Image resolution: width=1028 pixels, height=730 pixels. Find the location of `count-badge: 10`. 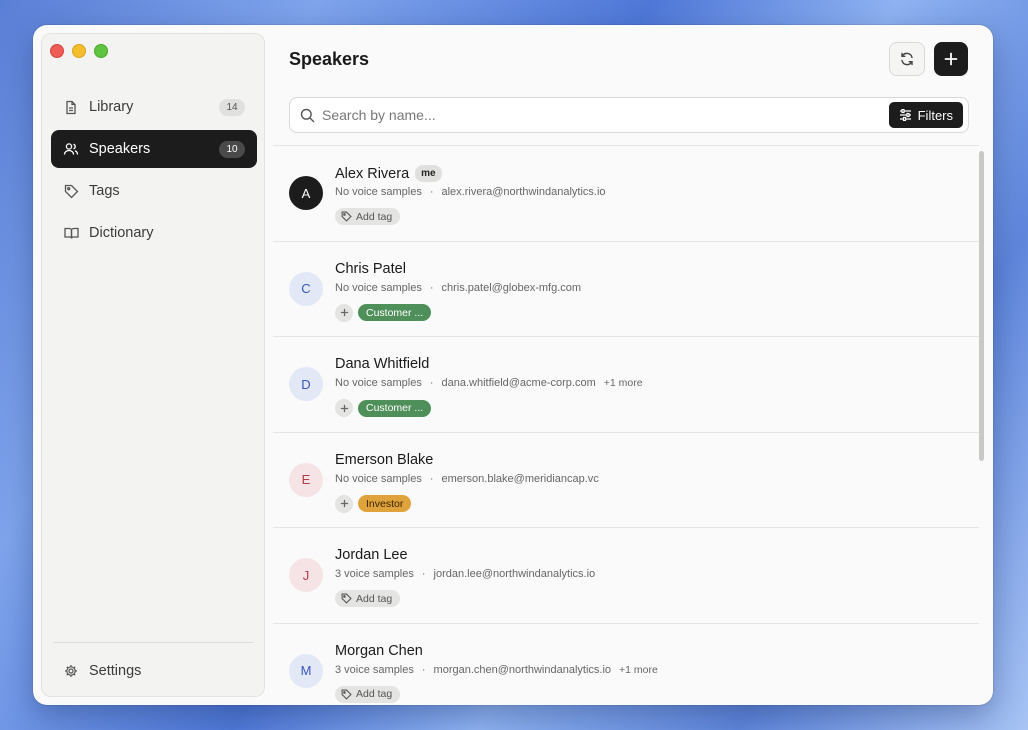

count-badge: 10 is located at coordinates (232, 149).